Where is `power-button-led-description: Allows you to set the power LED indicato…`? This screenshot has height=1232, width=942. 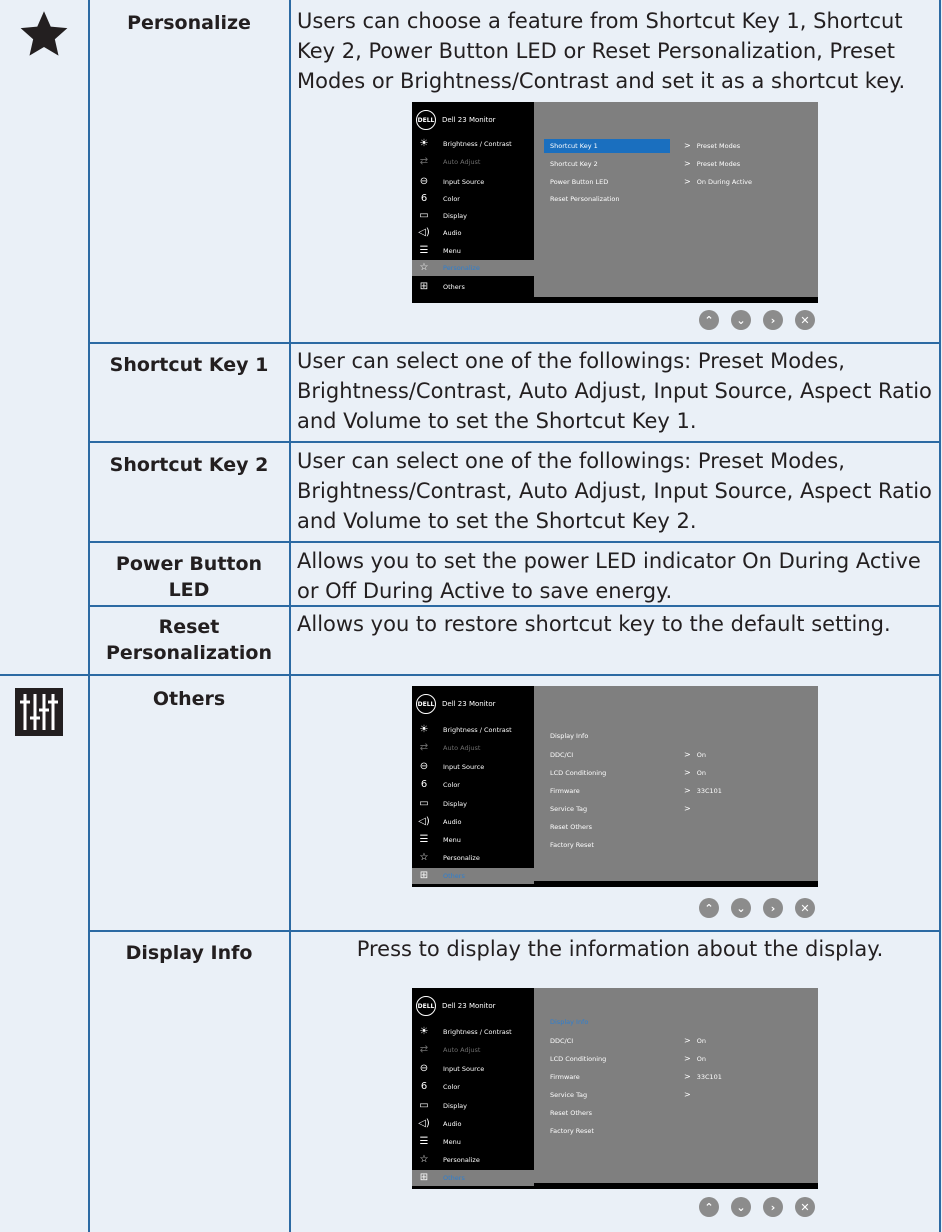
power-button-led-description: Allows you to set the power LED indicato… is located at coordinates (609, 576).